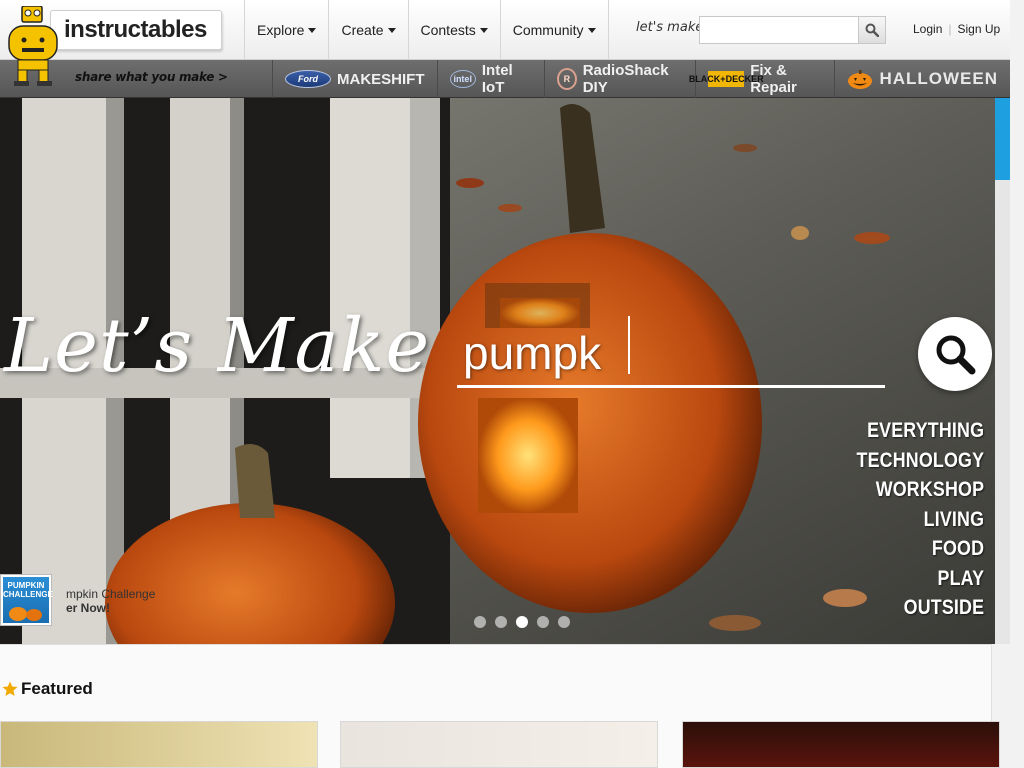  I want to click on scrollbar, so click(1002, 371).